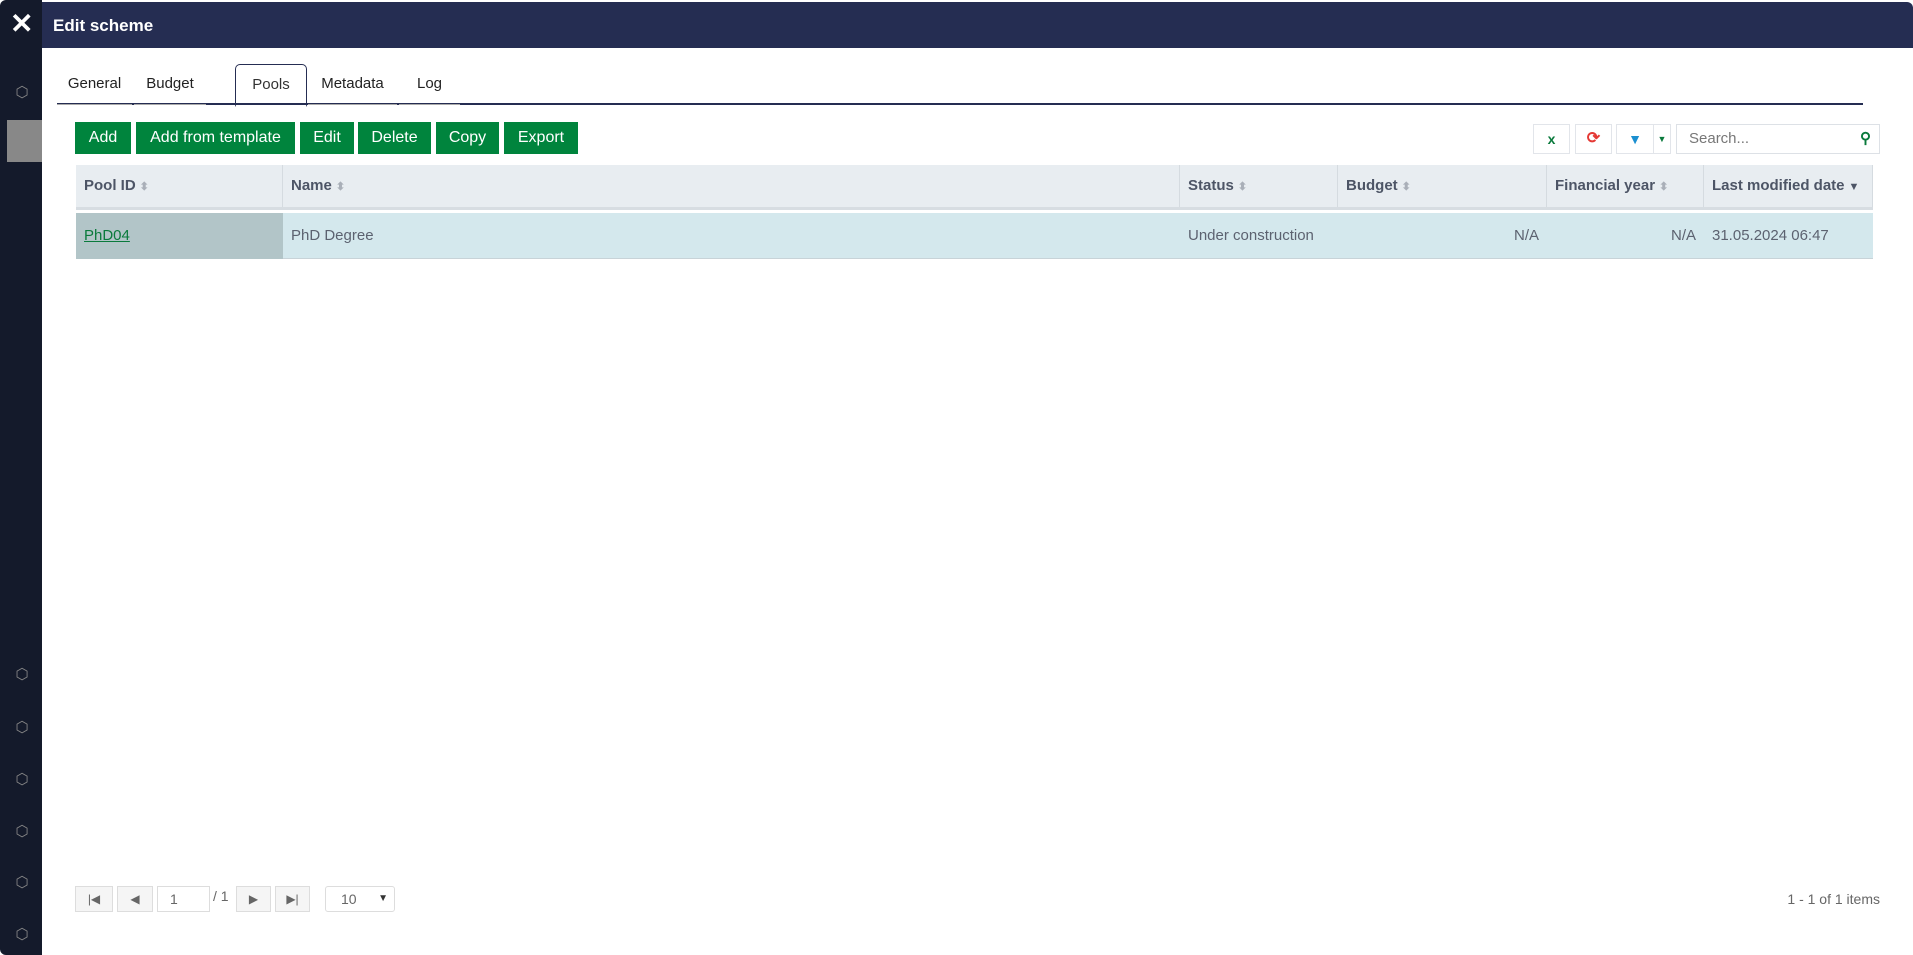 This screenshot has height=955, width=1913. Describe the element at coordinates (221, 896) in the screenshot. I see `total-pages: / 1` at that location.